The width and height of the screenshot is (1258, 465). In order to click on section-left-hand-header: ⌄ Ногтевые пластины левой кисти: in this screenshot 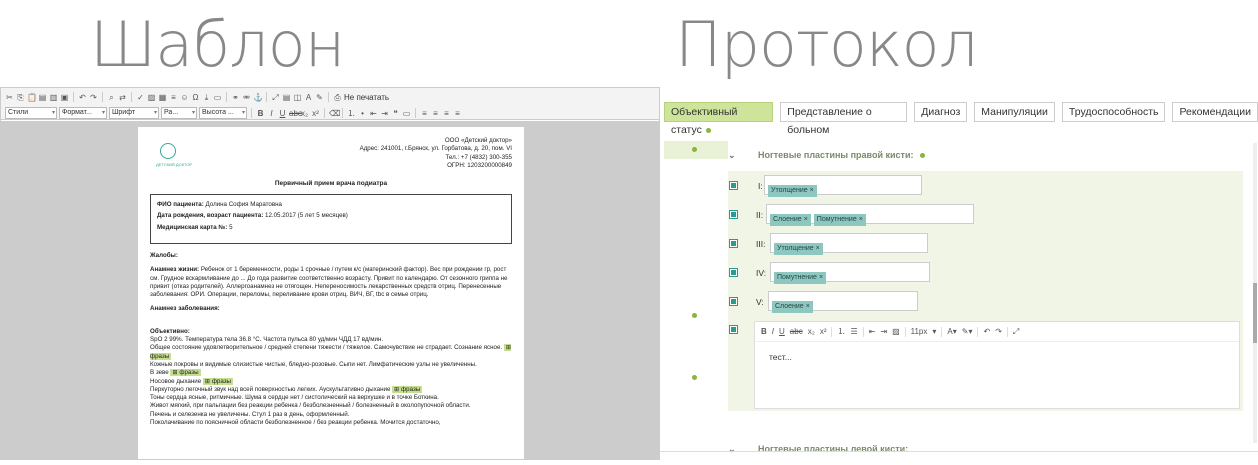, I will do `click(985, 449)`.